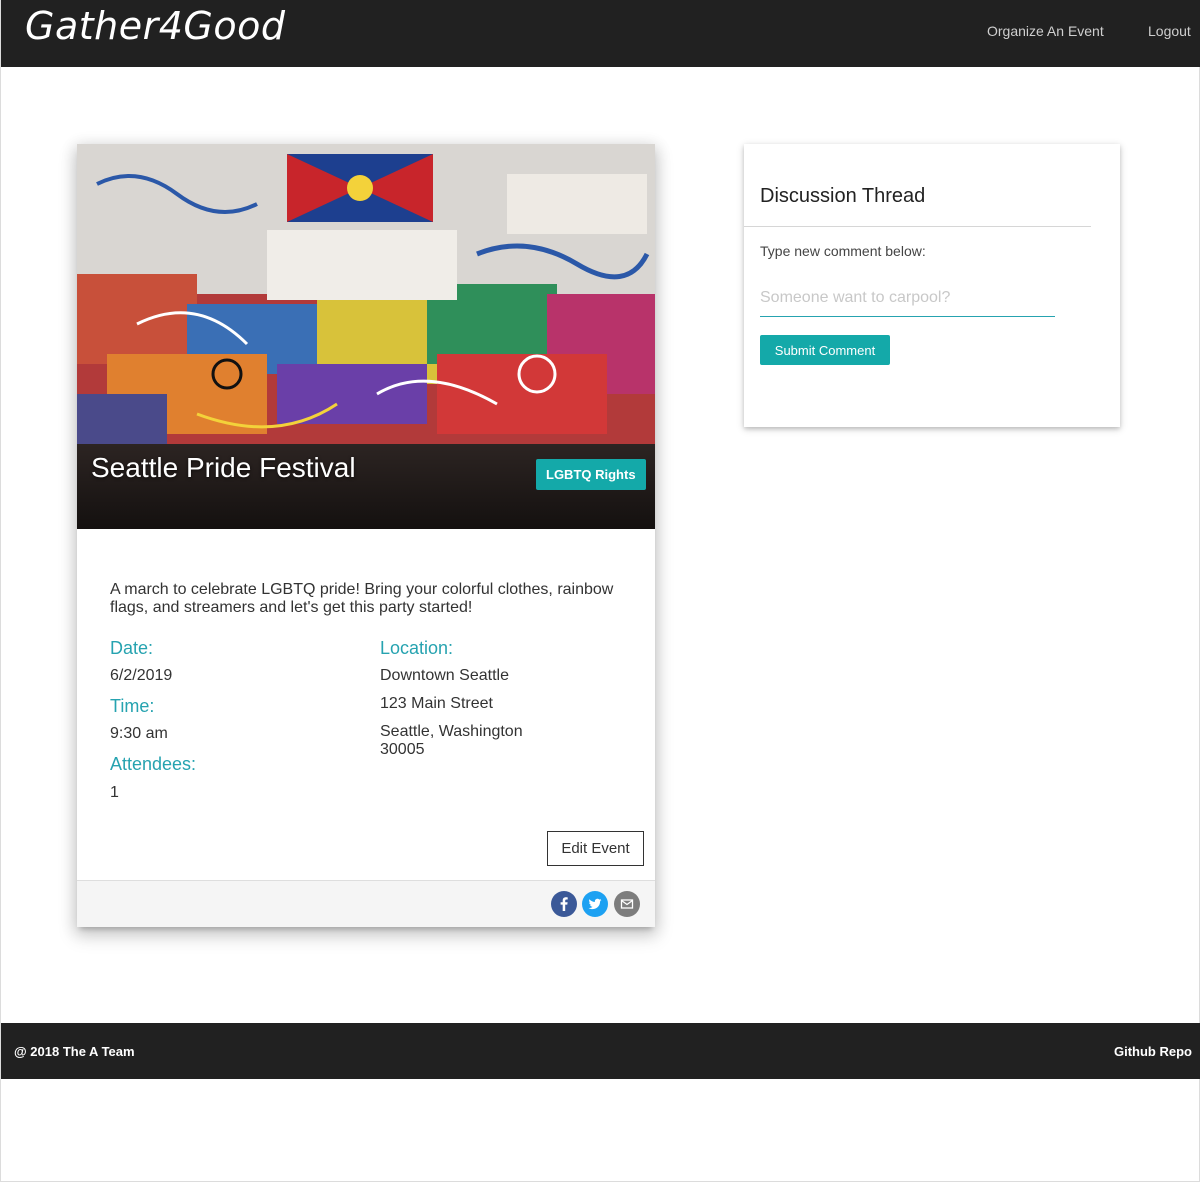 This screenshot has width=1200, height=1182. I want to click on github-repo-link: Github Repo, so click(1153, 1051).